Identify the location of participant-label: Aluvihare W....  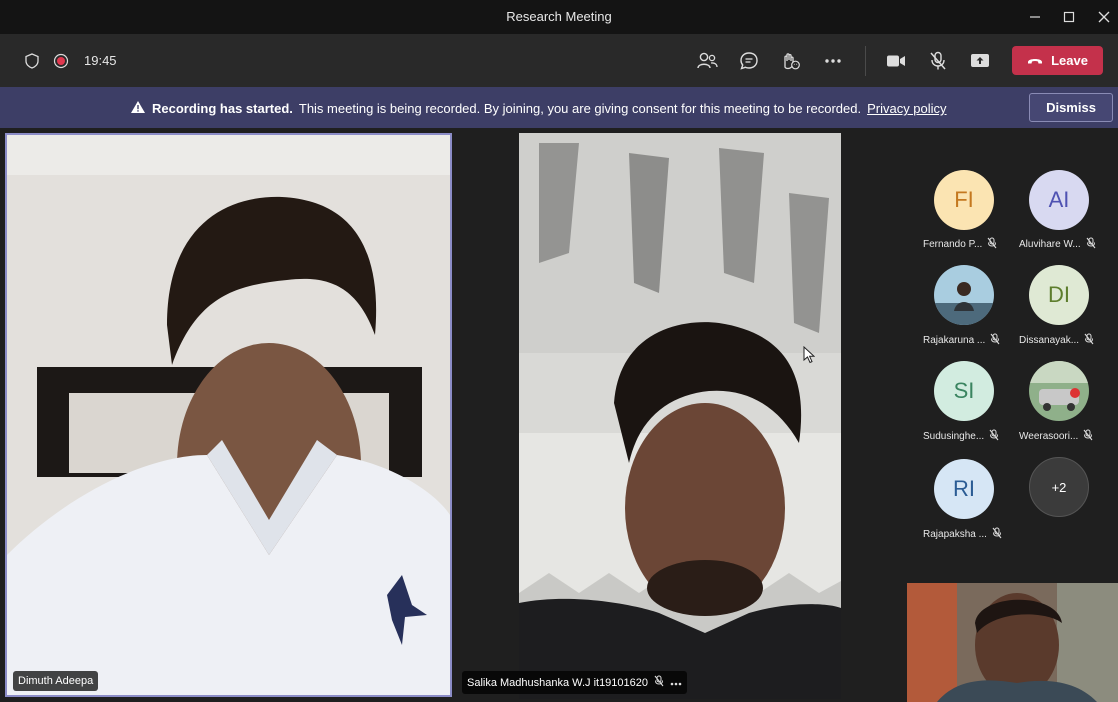
(1057, 244).